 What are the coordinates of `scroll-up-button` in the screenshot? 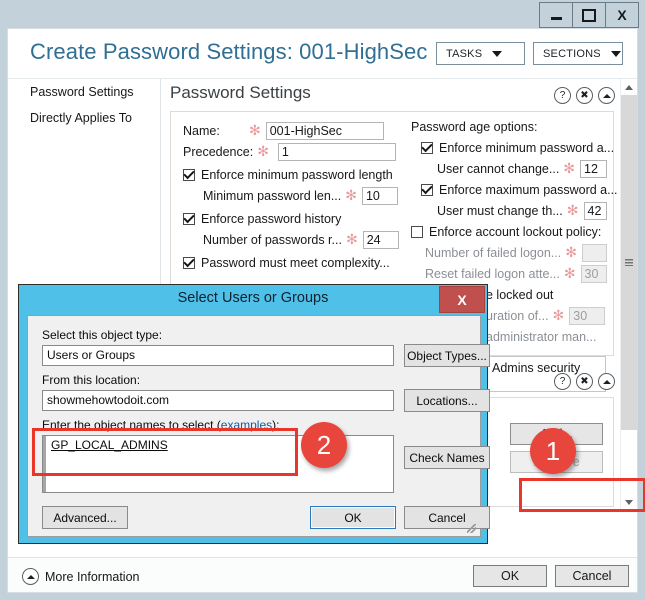 It's located at (629, 87).